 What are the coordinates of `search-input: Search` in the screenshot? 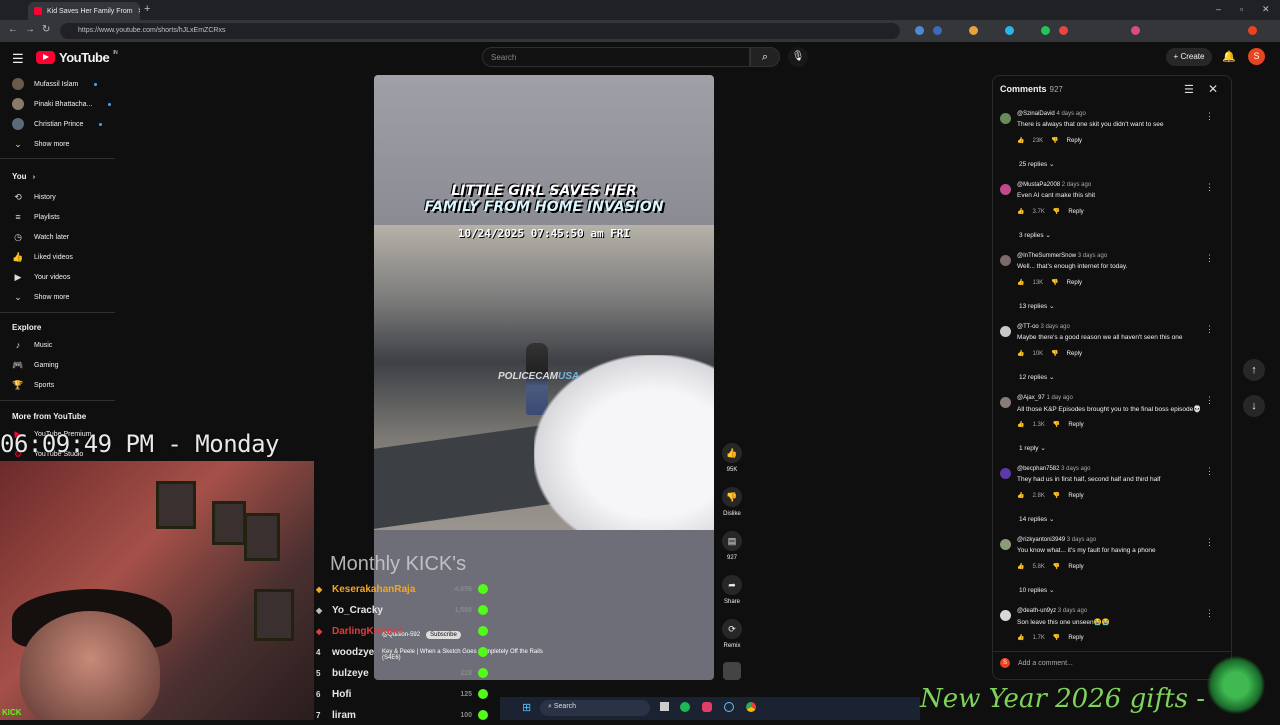 It's located at (616, 57).